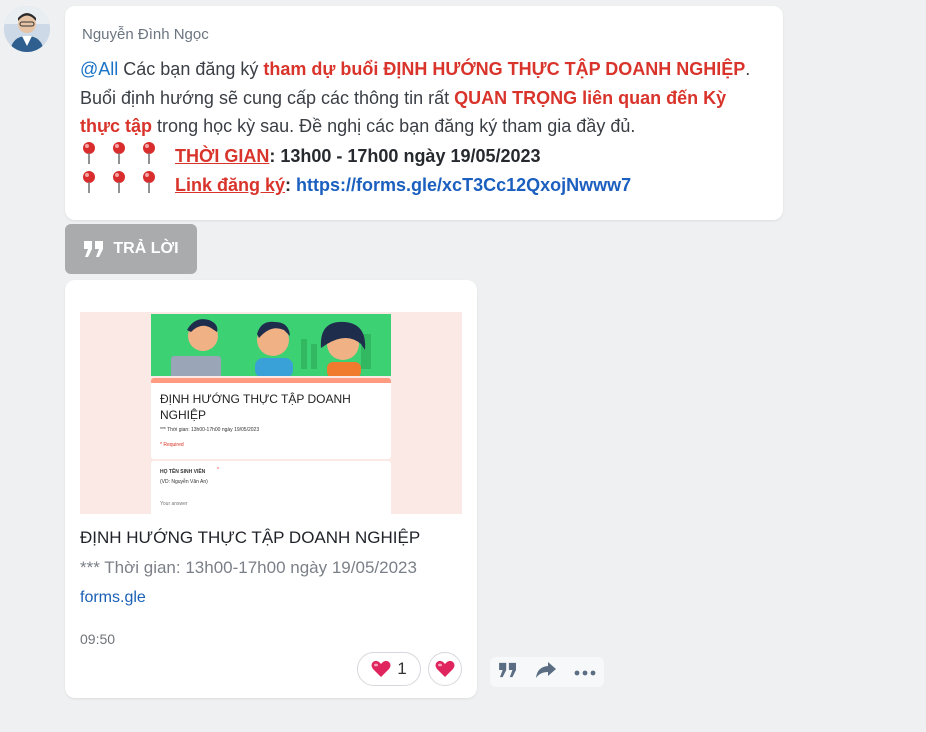  I want to click on sender-name: Nguyễn Đình Ngọc, so click(145, 34).